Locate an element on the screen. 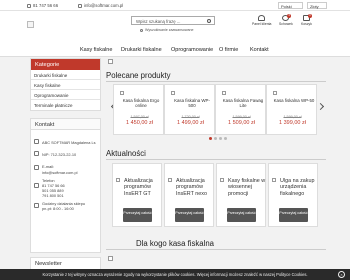 The image size is (350, 280). news-card-title: Kasy fiskalne w wiosennej promocji is located at coordinates (247, 187).